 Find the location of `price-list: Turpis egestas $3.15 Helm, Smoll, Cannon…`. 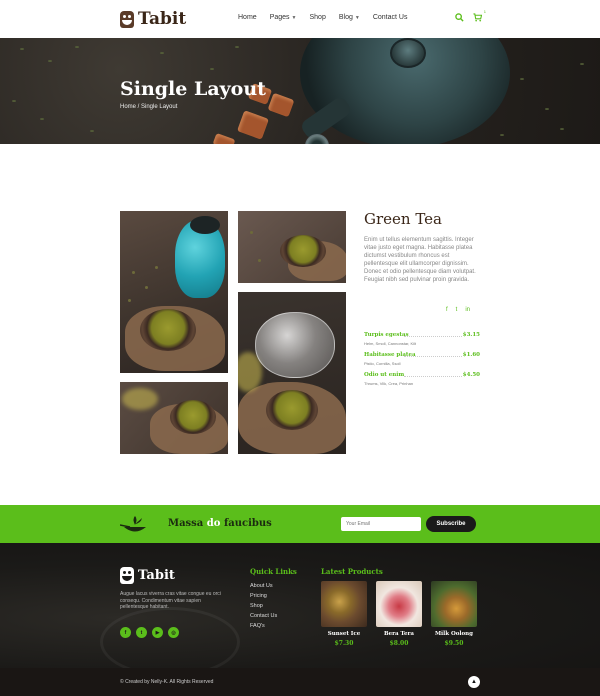

price-list: Turpis egestas $3.15 Helm, Smoll, Cannon… is located at coordinates (422, 362).